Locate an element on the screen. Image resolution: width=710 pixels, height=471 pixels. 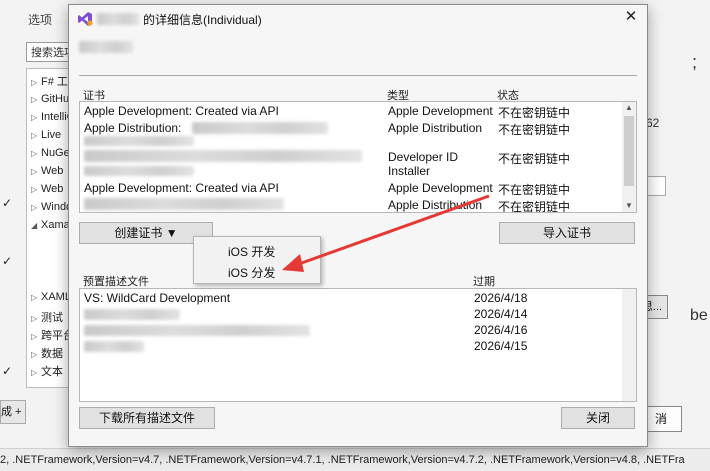
background-button: 成 + is located at coordinates (13, 412).